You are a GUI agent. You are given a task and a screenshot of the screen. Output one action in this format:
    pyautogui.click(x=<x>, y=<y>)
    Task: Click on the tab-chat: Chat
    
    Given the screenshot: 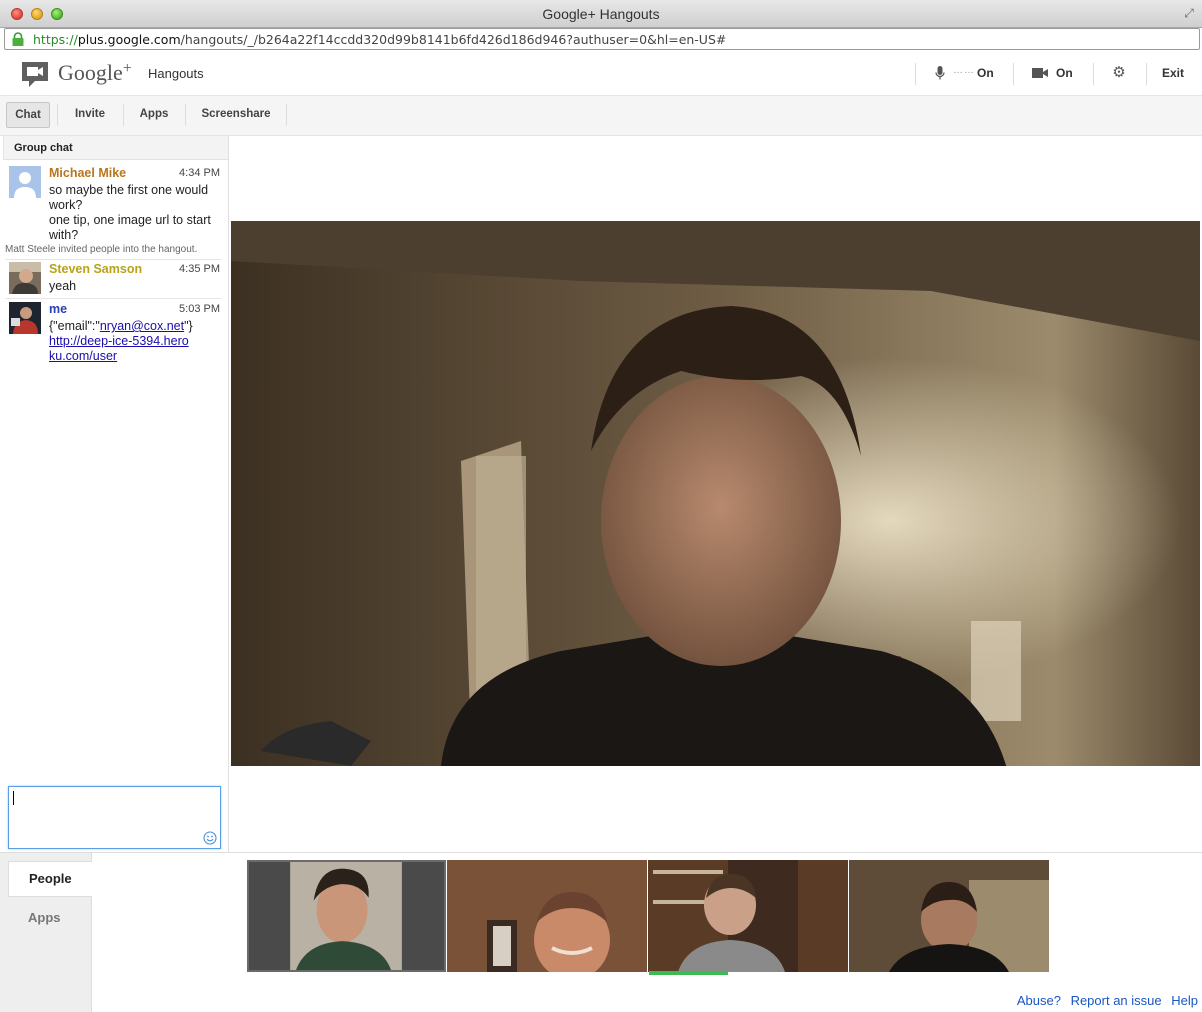 What is the action you would take?
    pyautogui.click(x=28, y=115)
    